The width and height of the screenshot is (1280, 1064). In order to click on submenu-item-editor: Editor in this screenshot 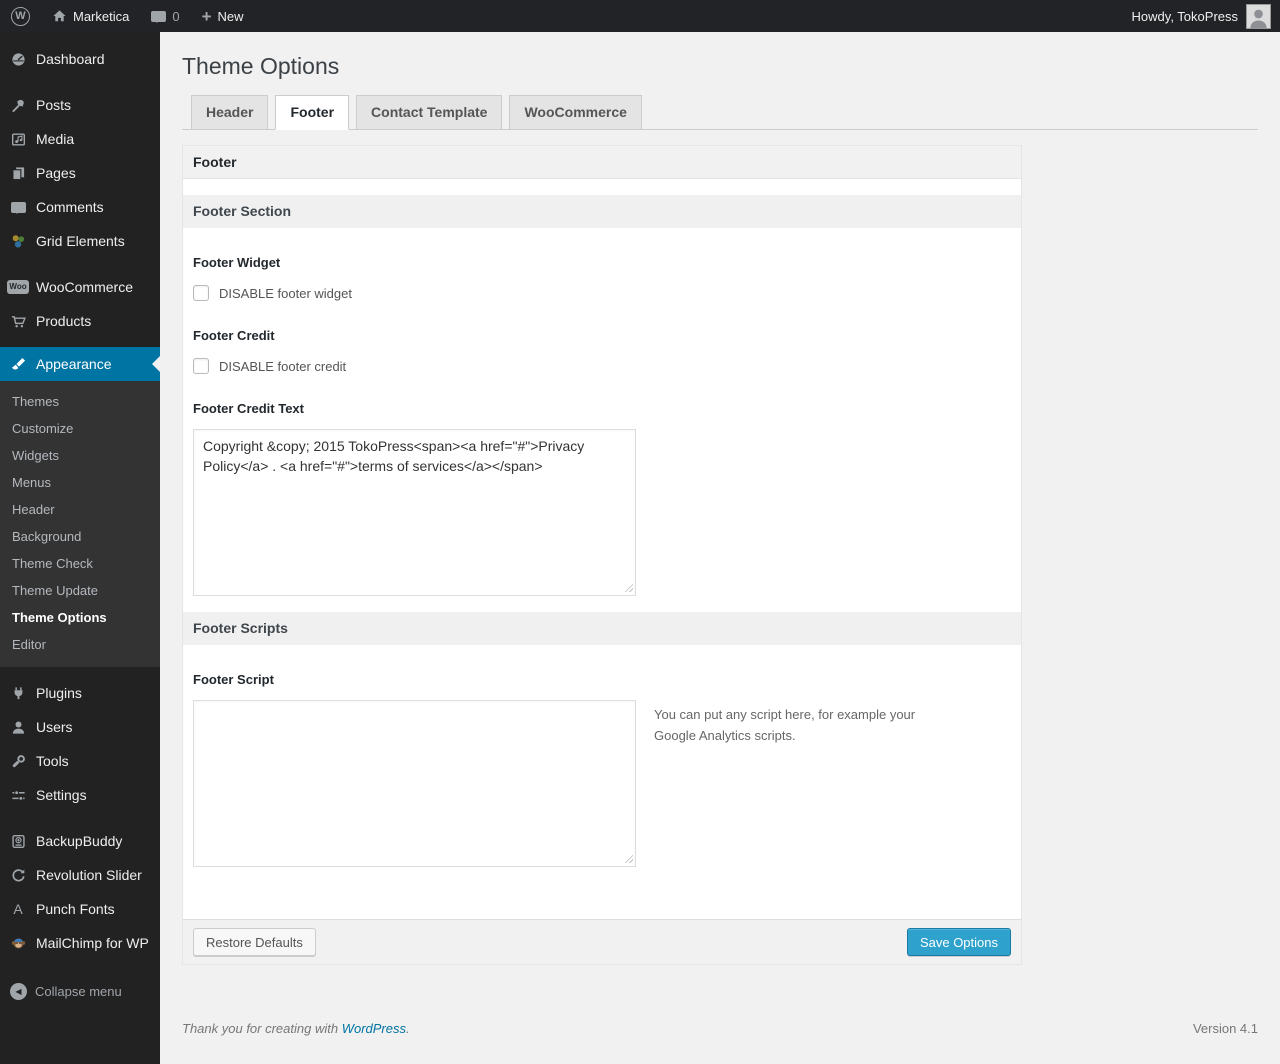, I will do `click(80, 644)`.